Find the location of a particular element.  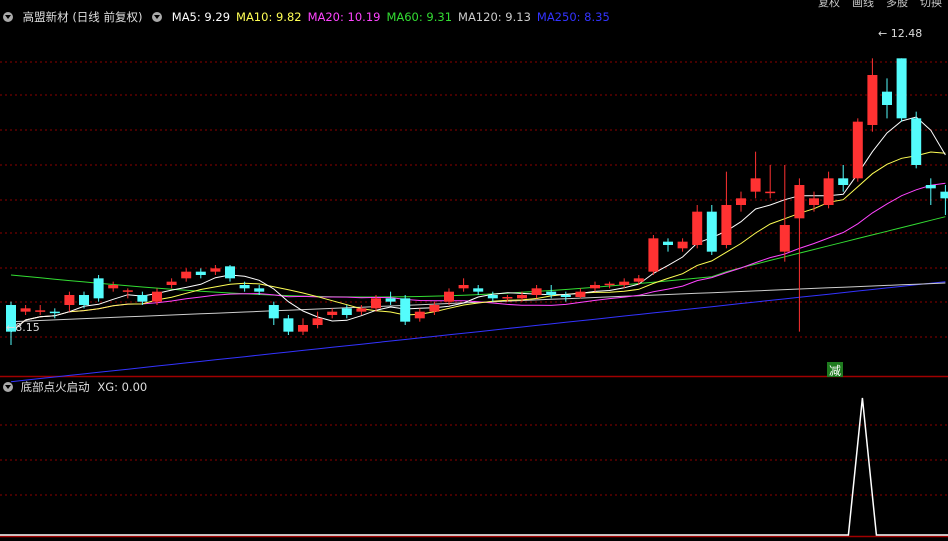

low-price-label: ←8.15 is located at coordinates (23, 327).